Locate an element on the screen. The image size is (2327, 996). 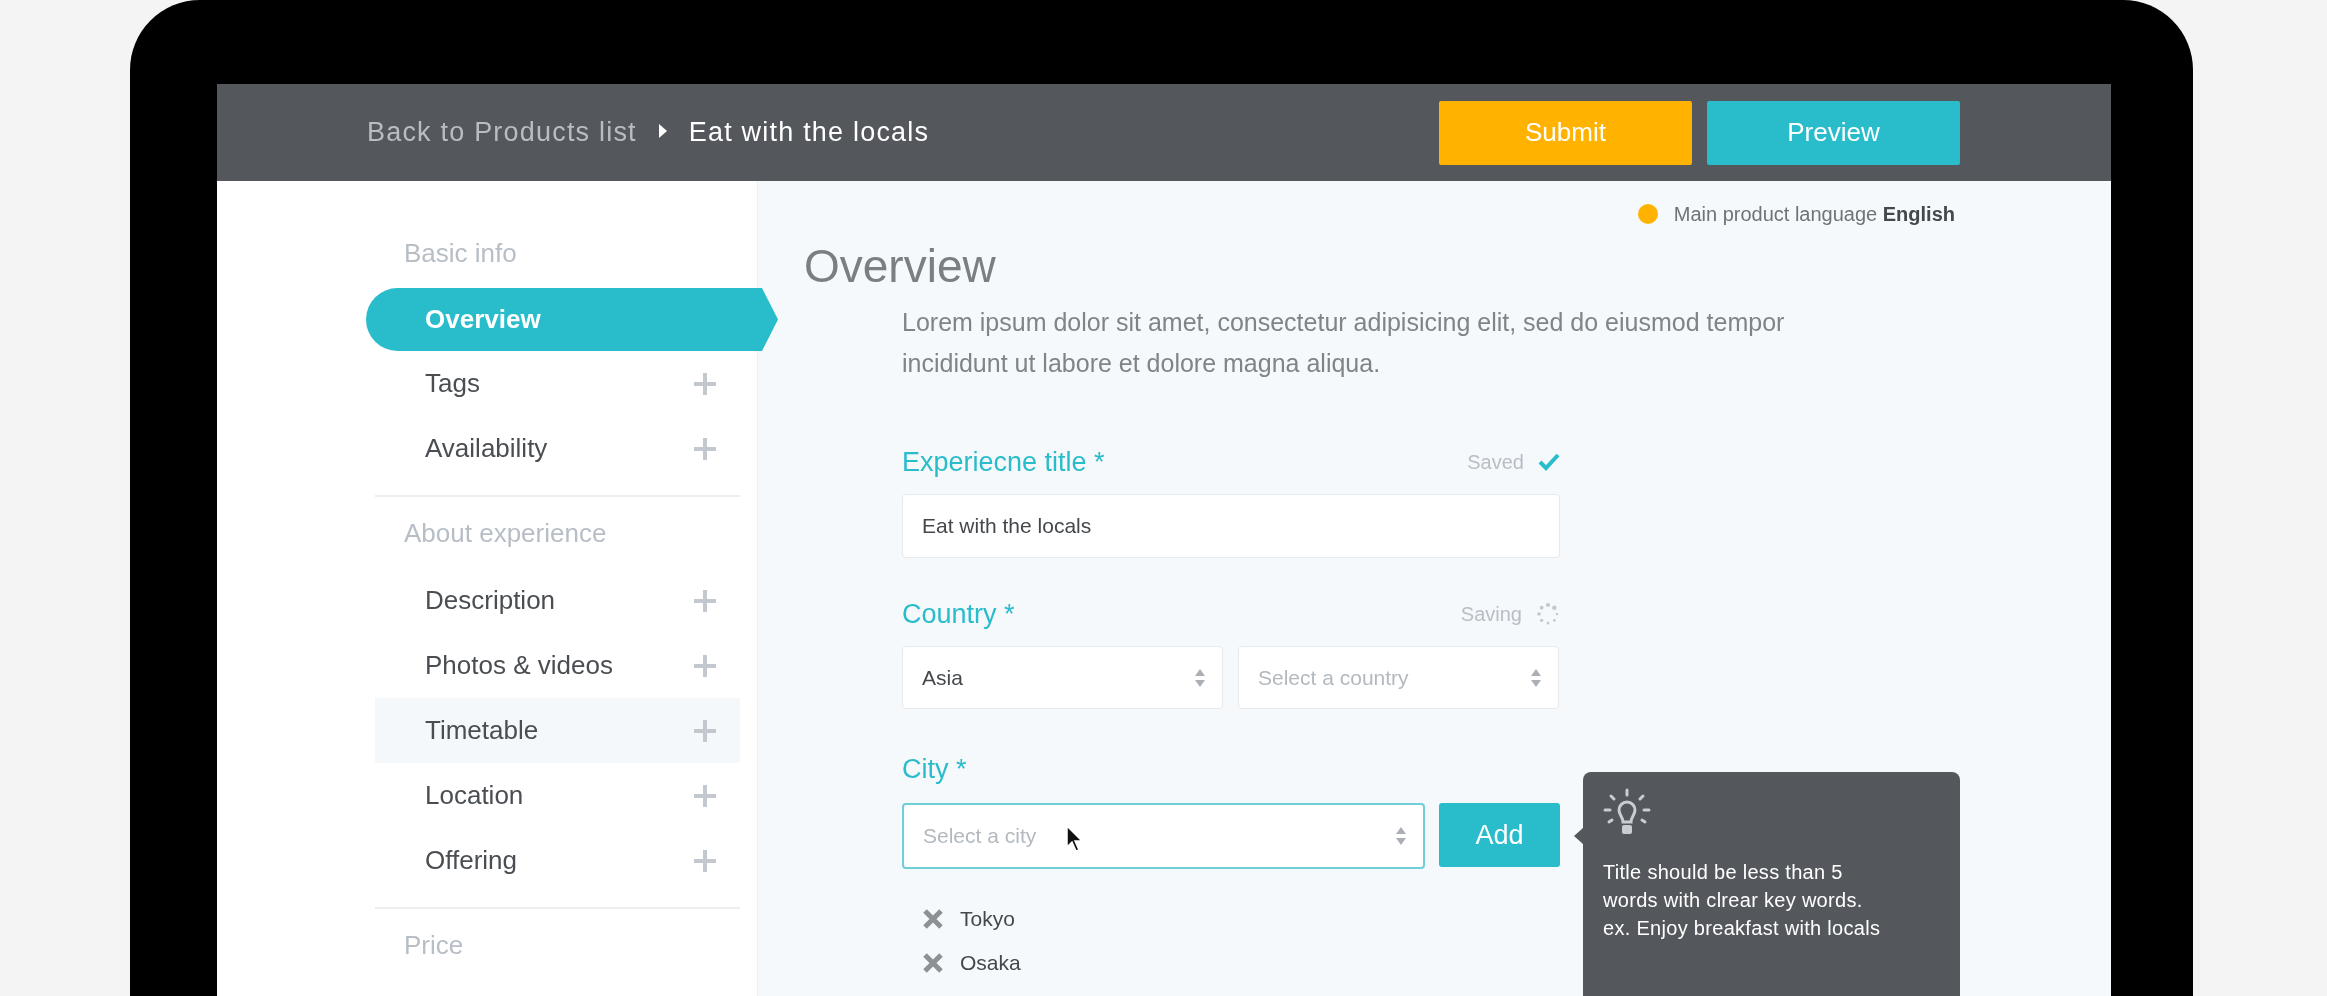
nav-item: Photos & videos is located at coordinates (553, 665).